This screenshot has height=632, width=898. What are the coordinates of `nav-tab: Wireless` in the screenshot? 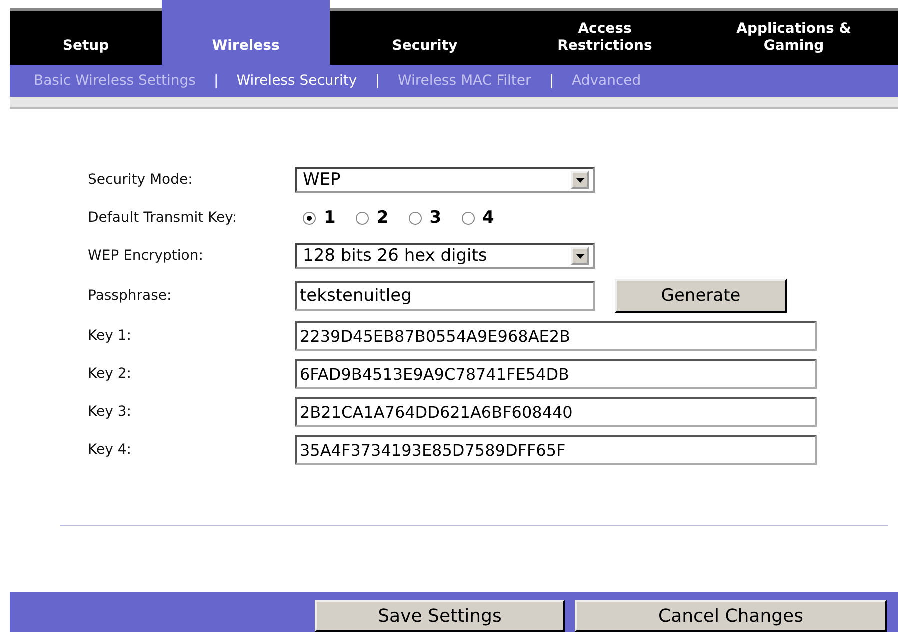 It's located at (246, 32).